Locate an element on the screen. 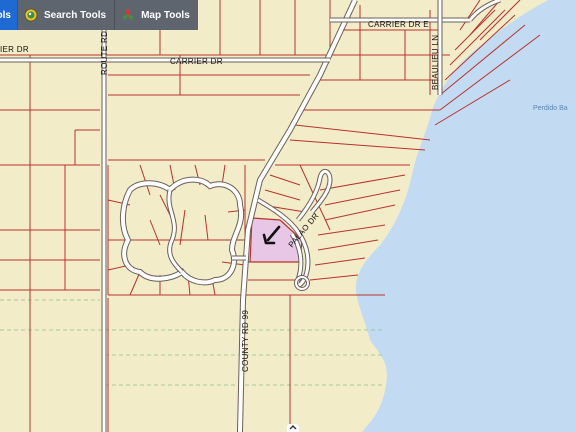  tools-button: ols is located at coordinates (8, 15).